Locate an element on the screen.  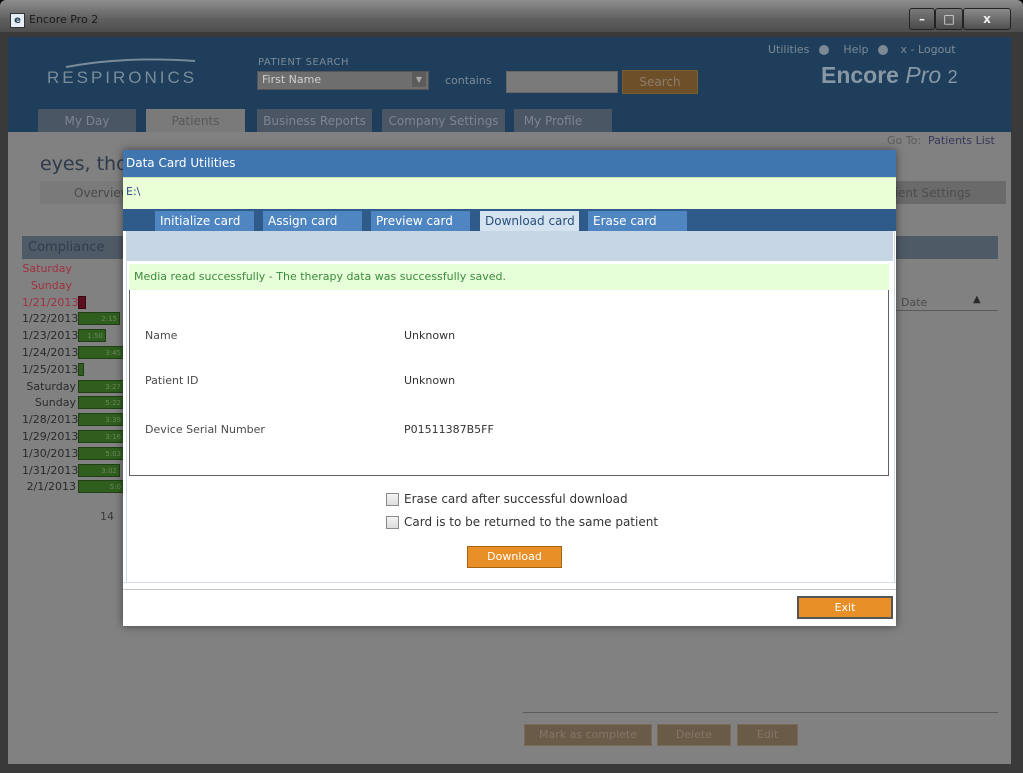
compliance-day-label: 1/31/2013 is located at coordinates (50, 470).